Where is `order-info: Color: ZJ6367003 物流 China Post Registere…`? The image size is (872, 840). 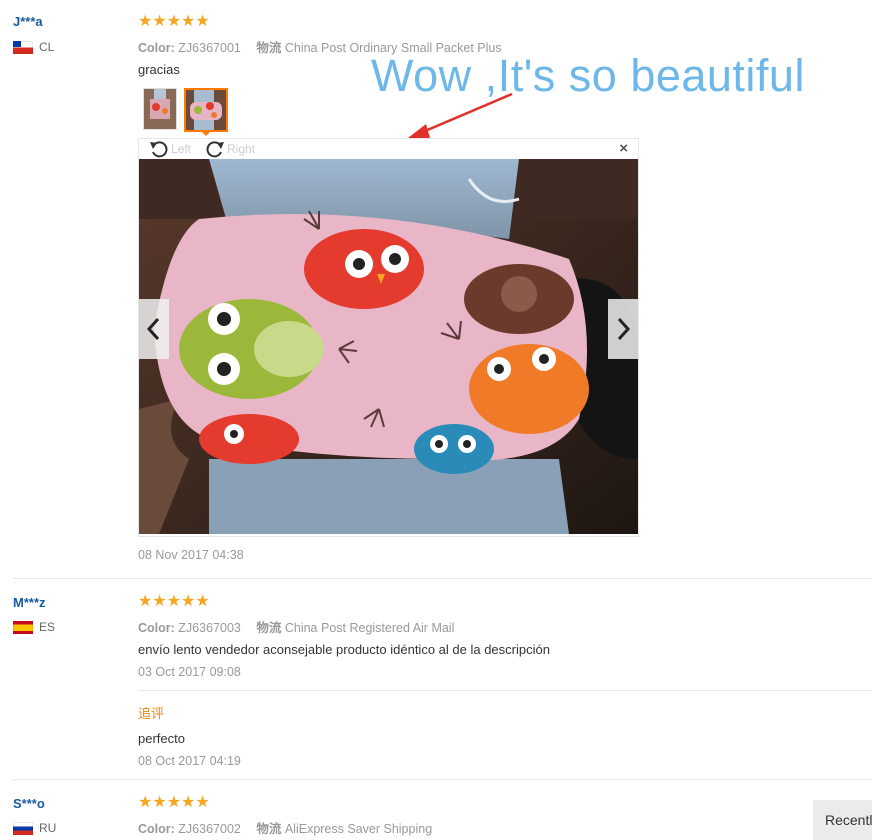
order-info: Color: ZJ6367003 物流 China Post Registere… is located at coordinates (296, 626).